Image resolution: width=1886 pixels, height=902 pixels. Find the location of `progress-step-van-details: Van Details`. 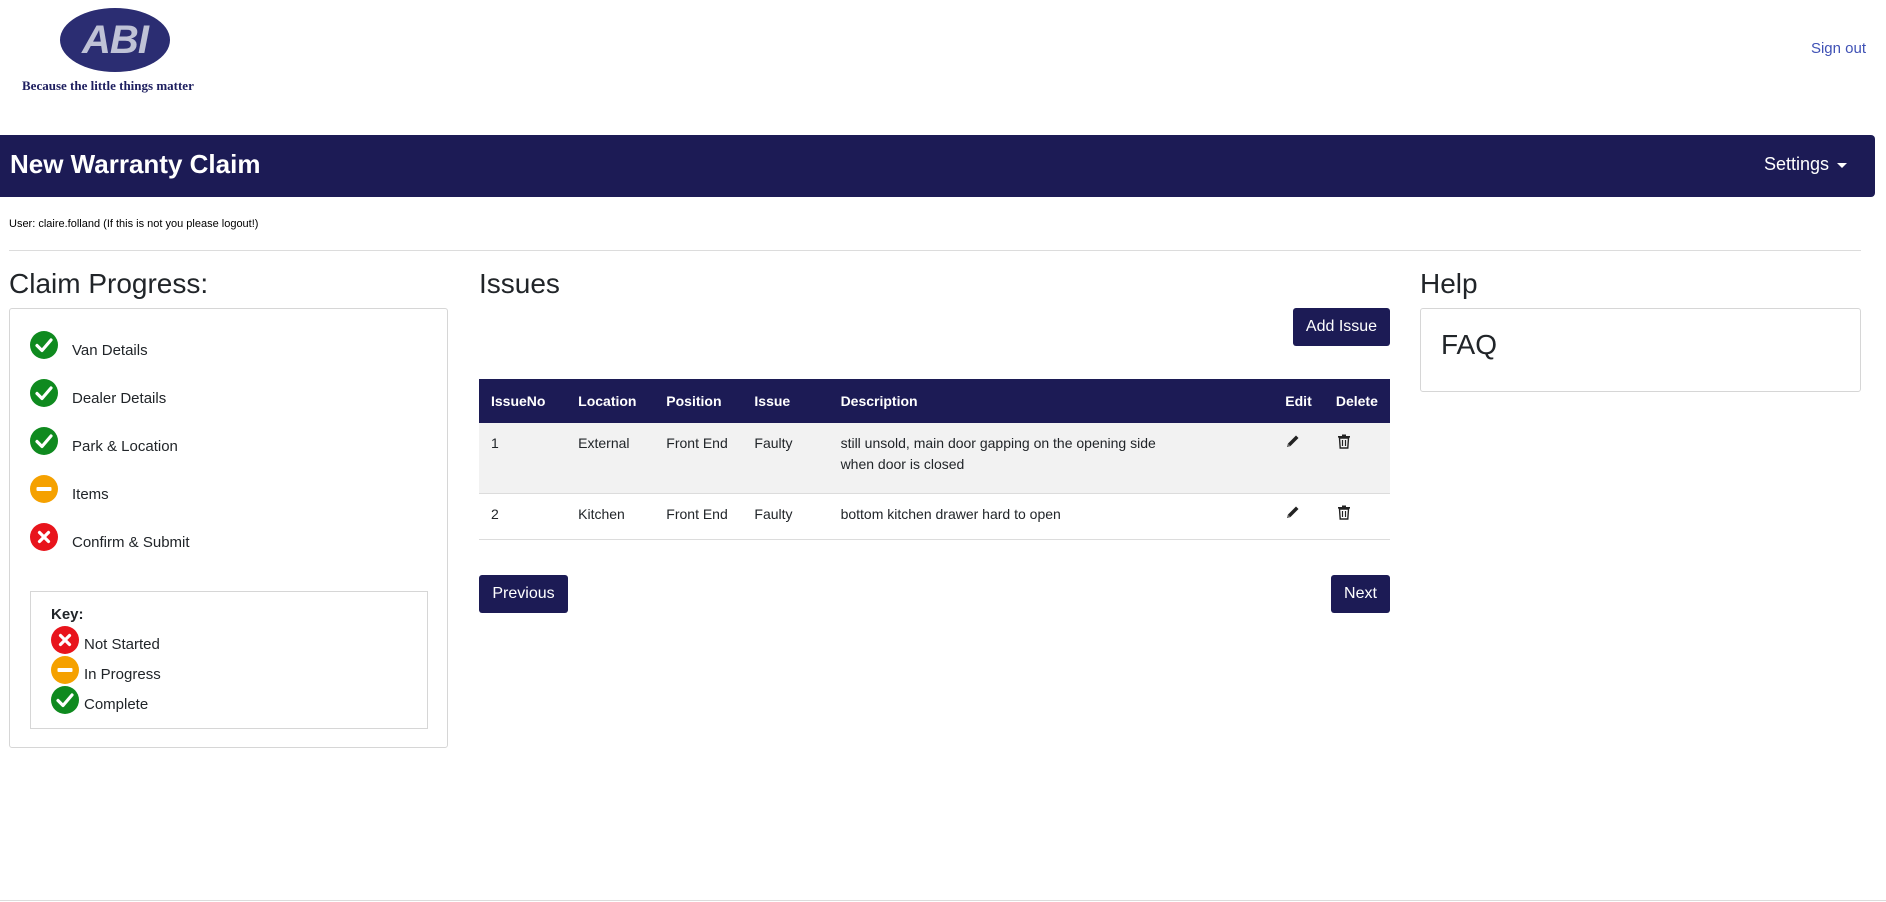

progress-step-van-details: Van Details is located at coordinates (89, 345).